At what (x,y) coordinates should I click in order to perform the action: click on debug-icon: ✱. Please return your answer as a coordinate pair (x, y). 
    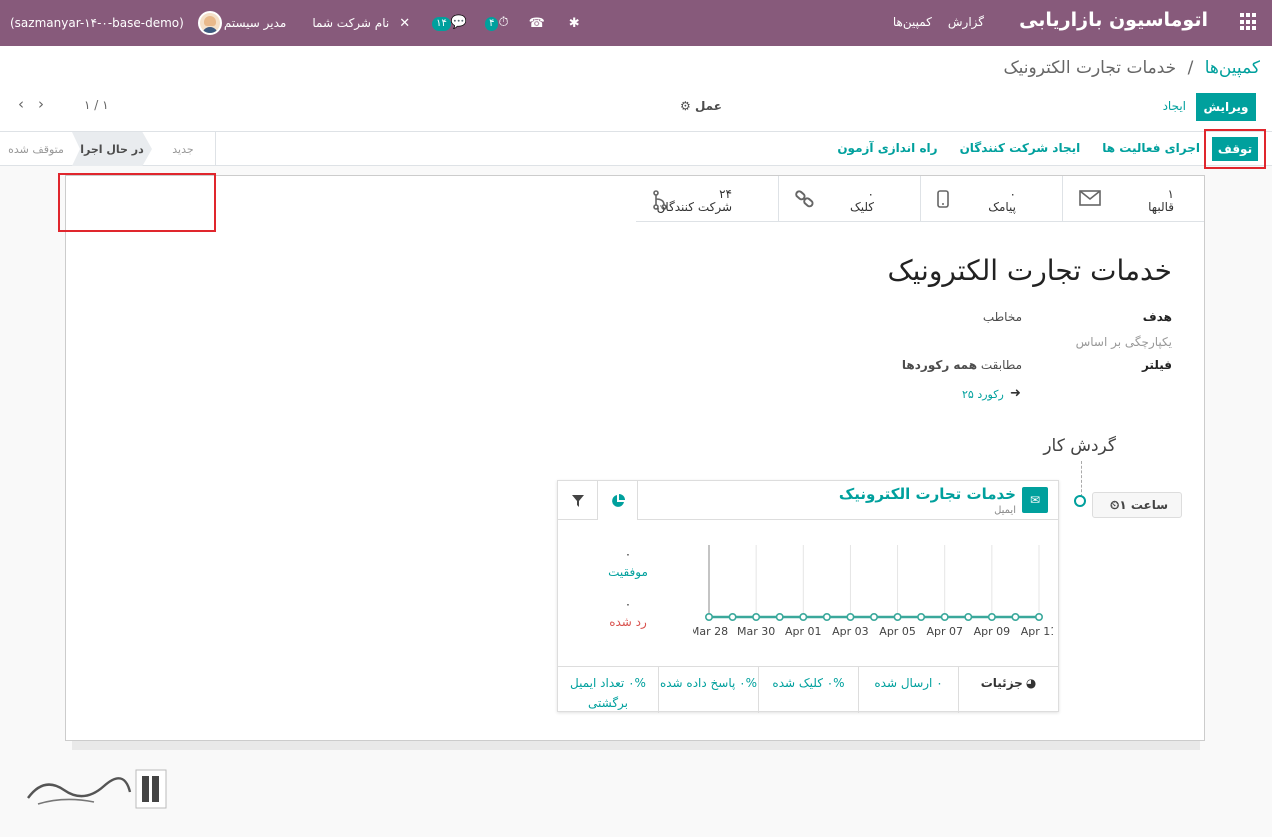
    Looking at the image, I should click on (574, 23).